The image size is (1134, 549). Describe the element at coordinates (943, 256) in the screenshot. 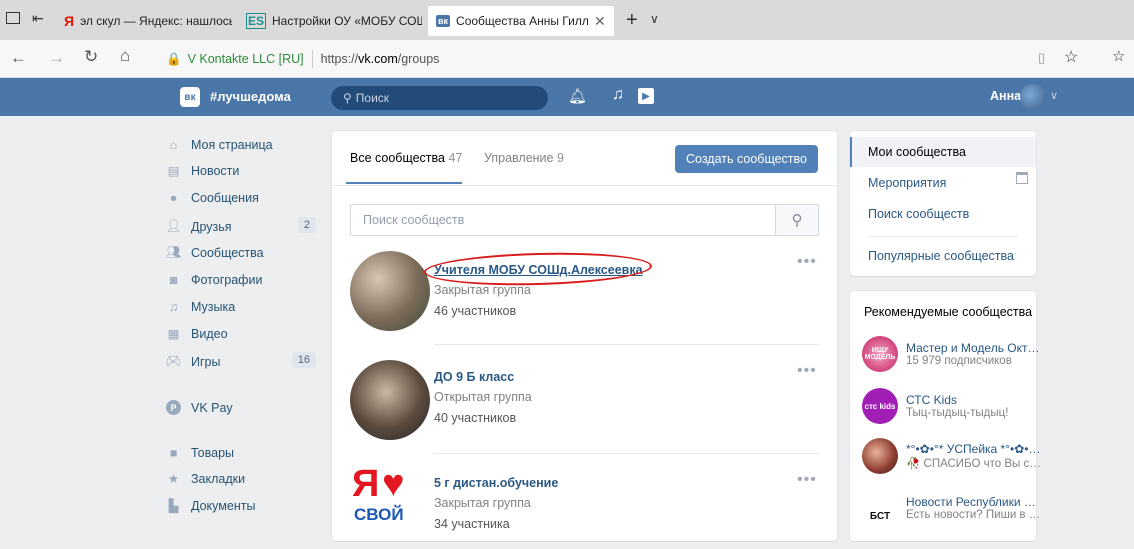

I see `menu-popular-groups: Популярные сообщества` at that location.